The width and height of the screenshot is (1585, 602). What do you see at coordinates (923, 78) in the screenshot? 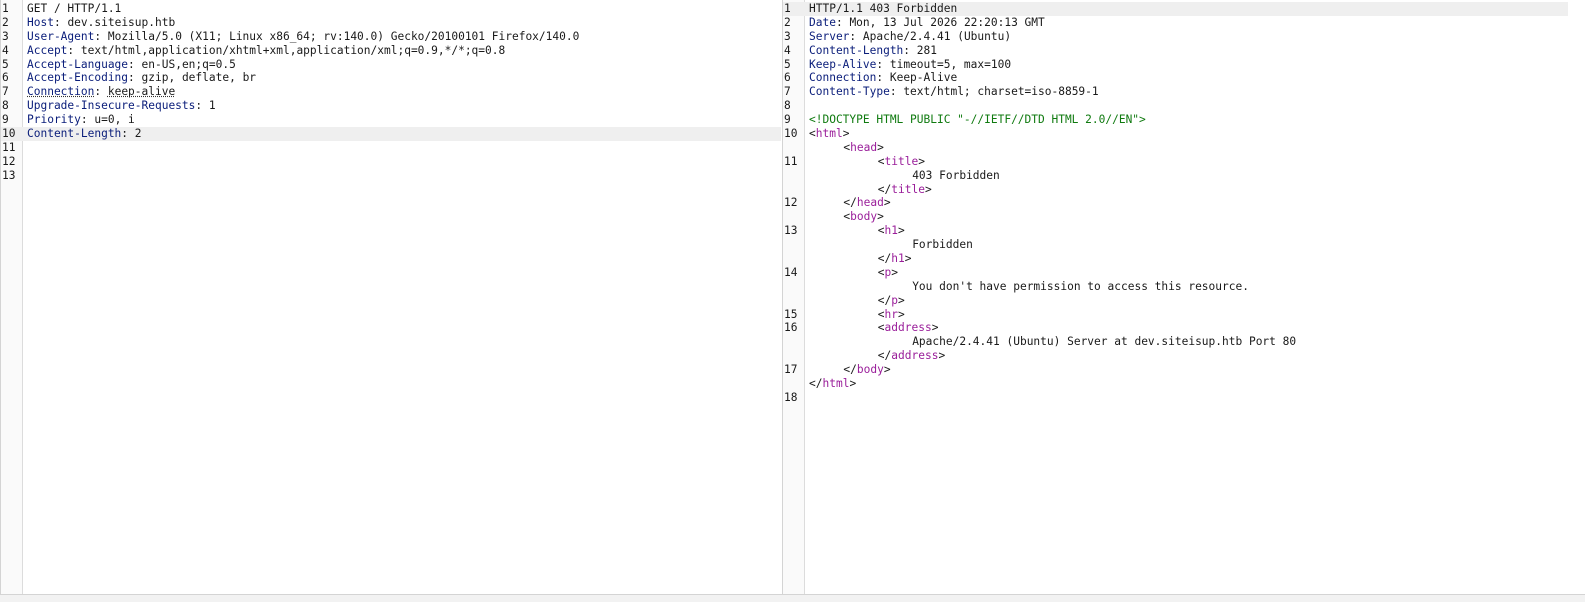
I see `header-value: Keep-Alive` at bounding box center [923, 78].